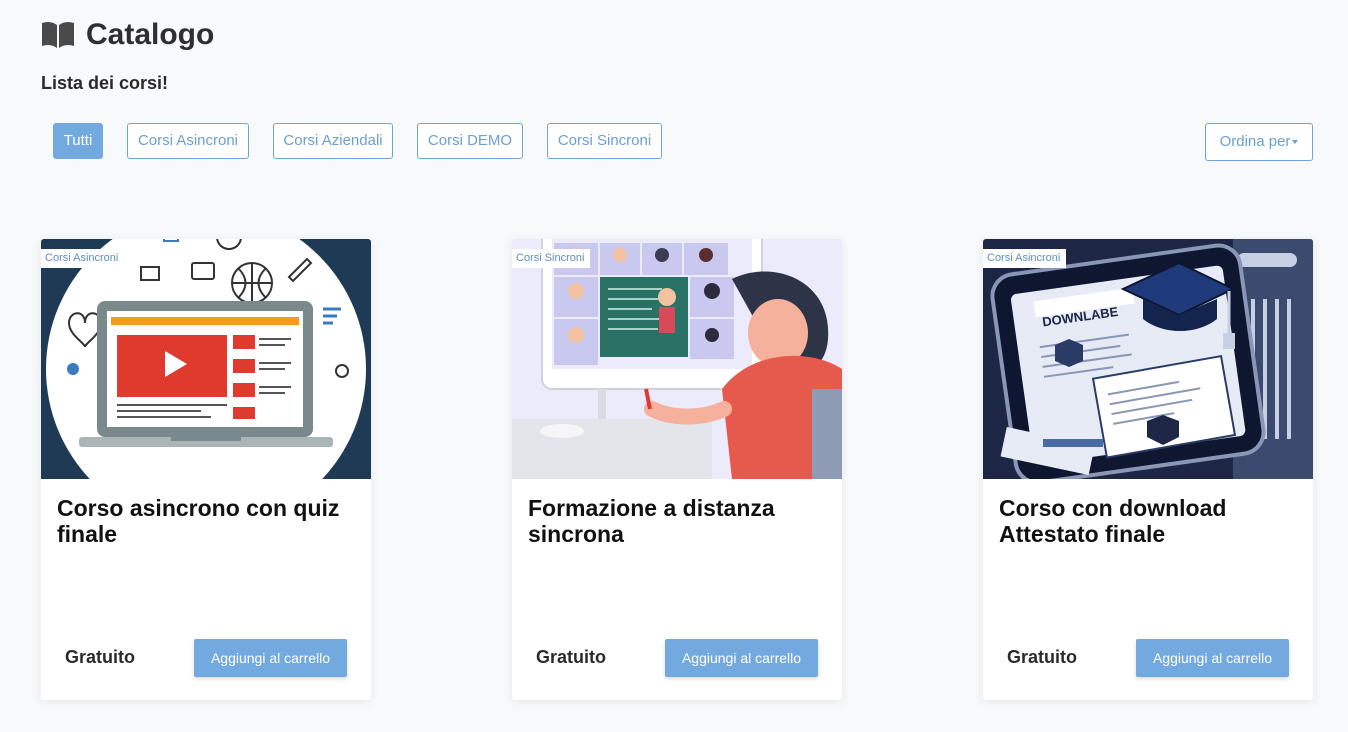  I want to click on filter-corsi-asincroni-button: Corsi Asincroni, so click(188, 141).